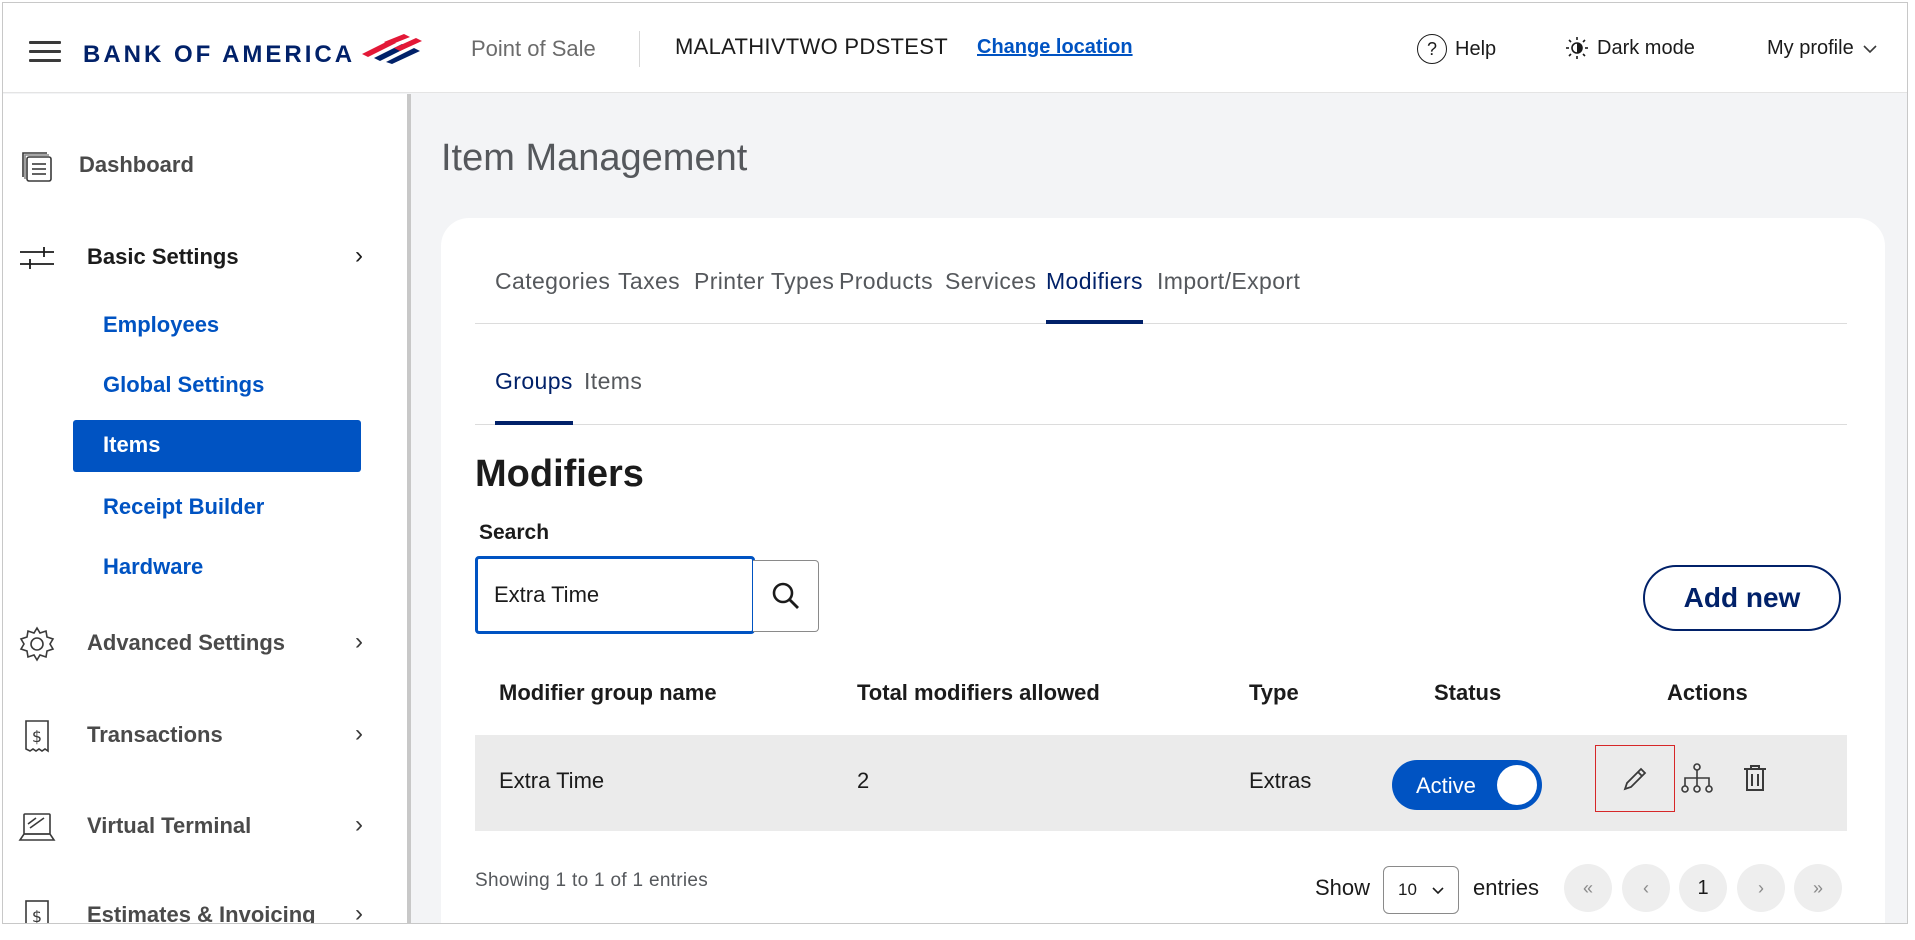 The width and height of the screenshot is (1915, 940). Describe the element at coordinates (392, 49) in the screenshot. I see `brand-flag-icon` at that location.